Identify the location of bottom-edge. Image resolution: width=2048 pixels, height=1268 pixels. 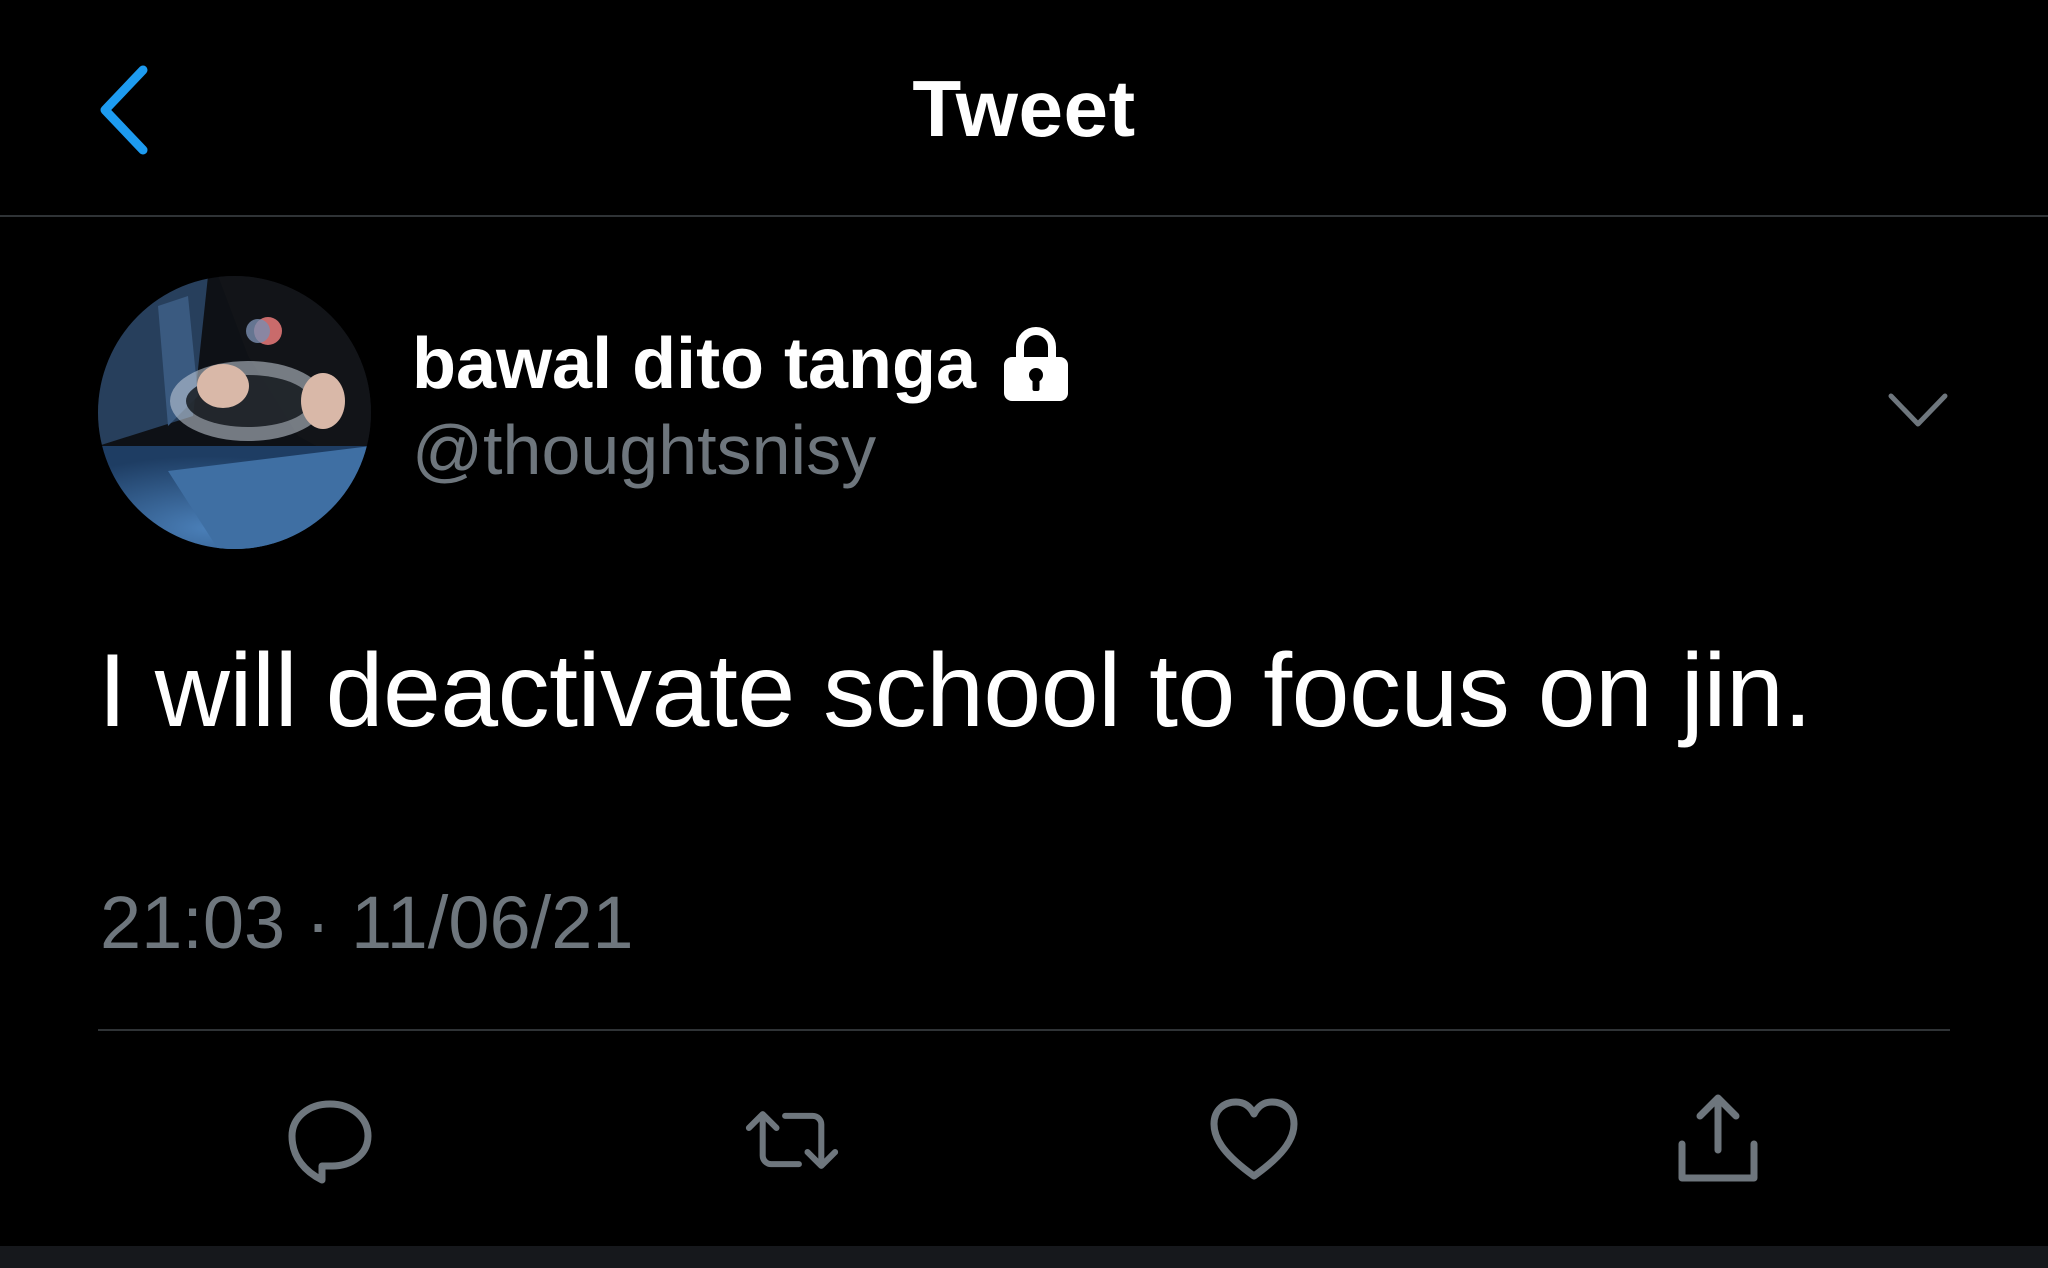
(1024, 1257).